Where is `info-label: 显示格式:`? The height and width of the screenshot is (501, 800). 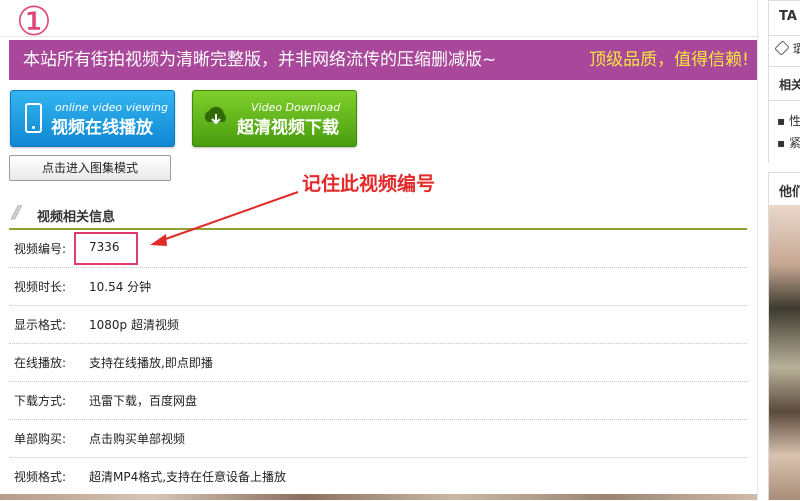
info-label: 显示格式: is located at coordinates (40, 325).